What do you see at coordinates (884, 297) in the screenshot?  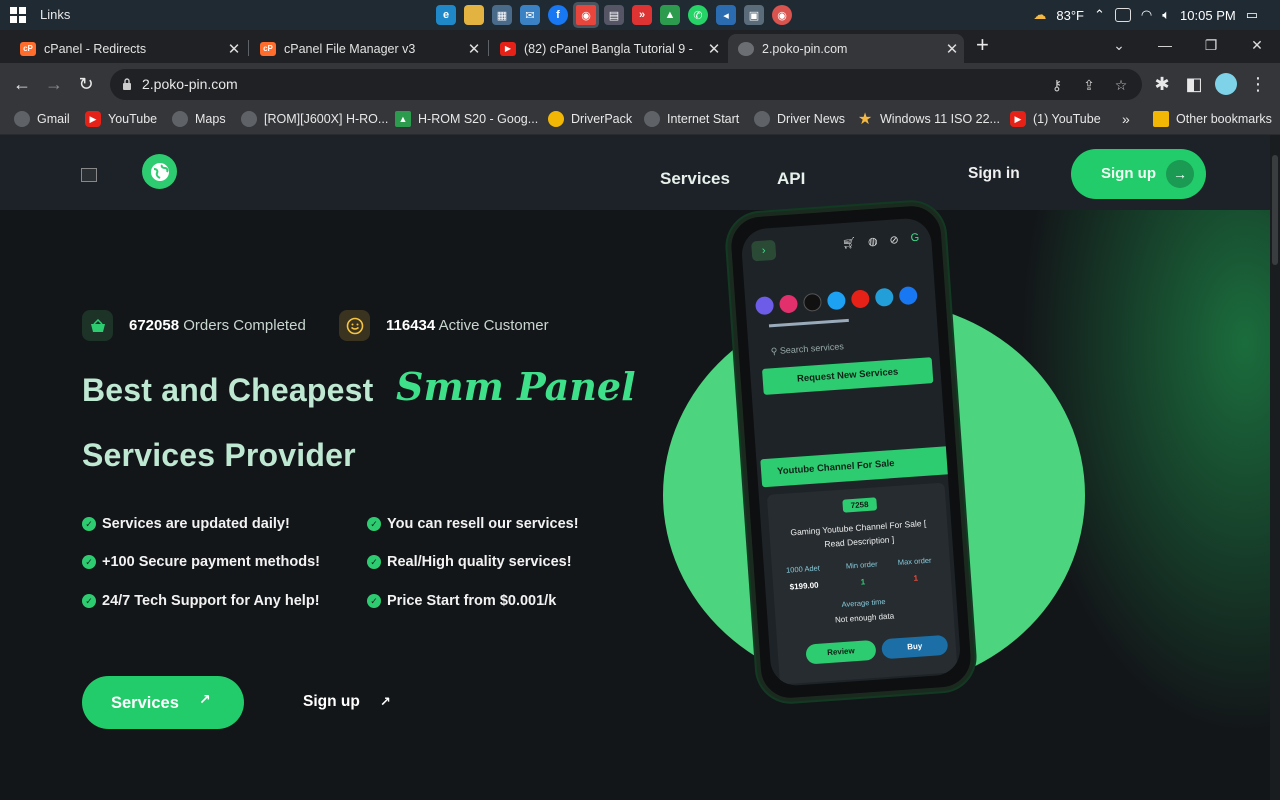 I see `telegram-icon` at bounding box center [884, 297].